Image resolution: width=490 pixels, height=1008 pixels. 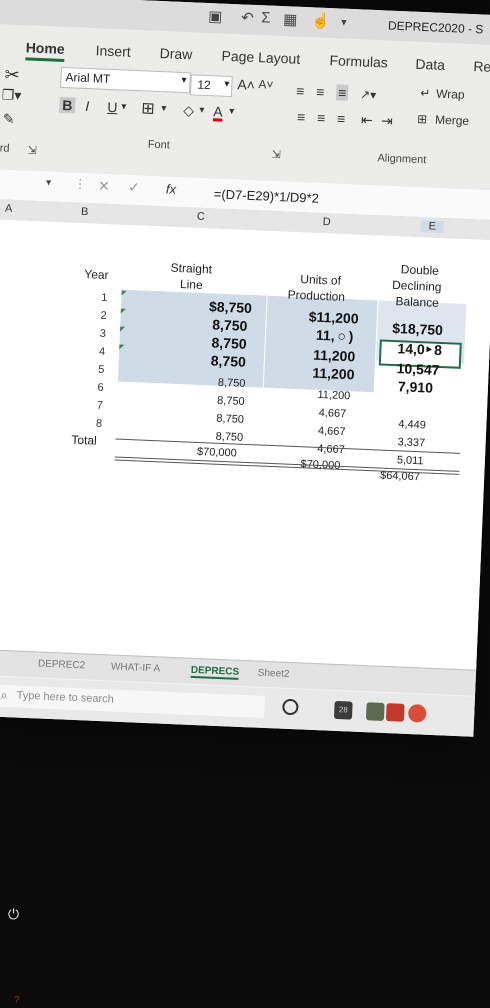 I want to click on power-icon: ⏻, so click(x=13, y=914).